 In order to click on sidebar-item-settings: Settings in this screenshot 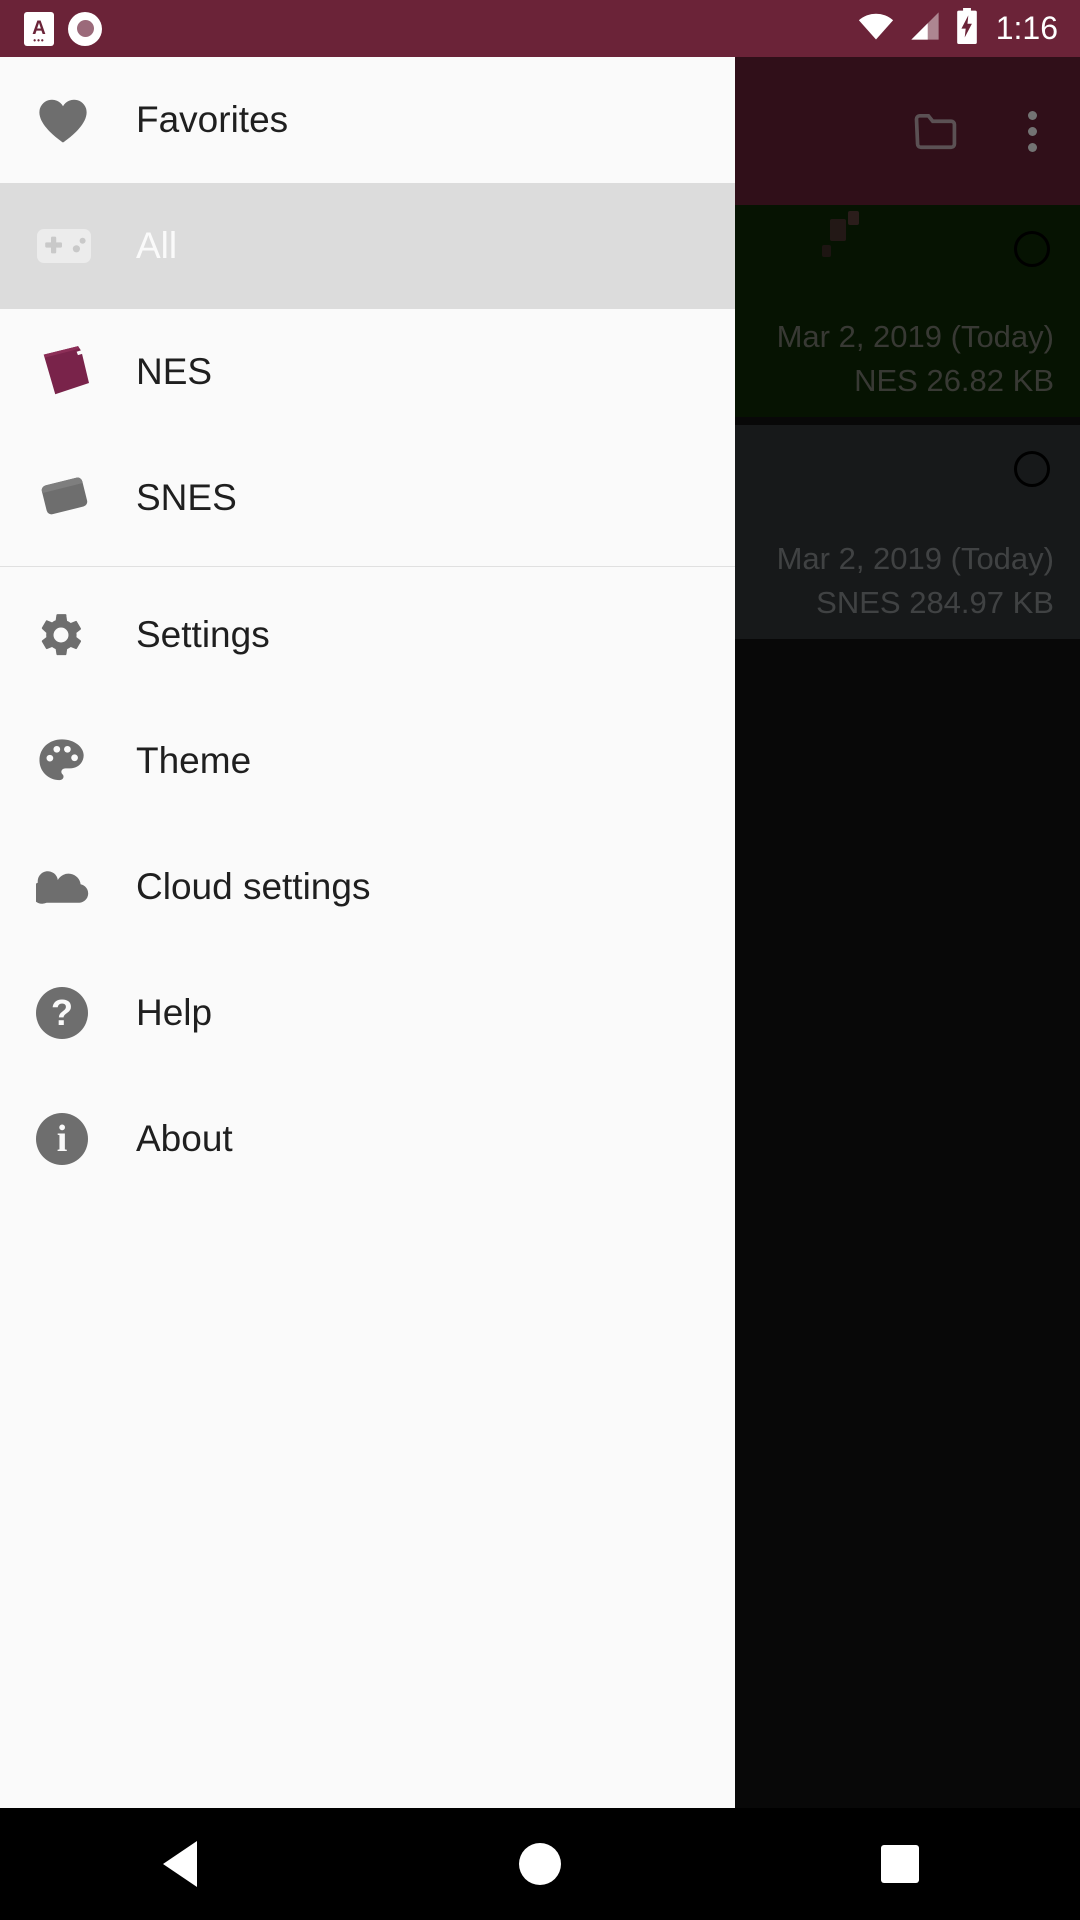, I will do `click(367, 635)`.